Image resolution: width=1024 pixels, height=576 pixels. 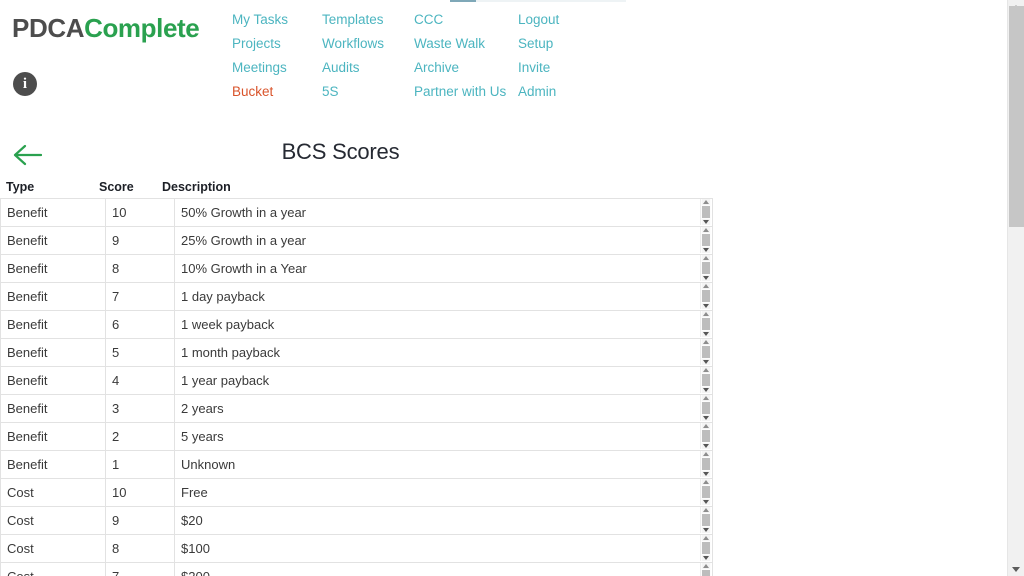 What do you see at coordinates (443, 296) in the screenshot?
I see `cell-description: 1 day payback` at bounding box center [443, 296].